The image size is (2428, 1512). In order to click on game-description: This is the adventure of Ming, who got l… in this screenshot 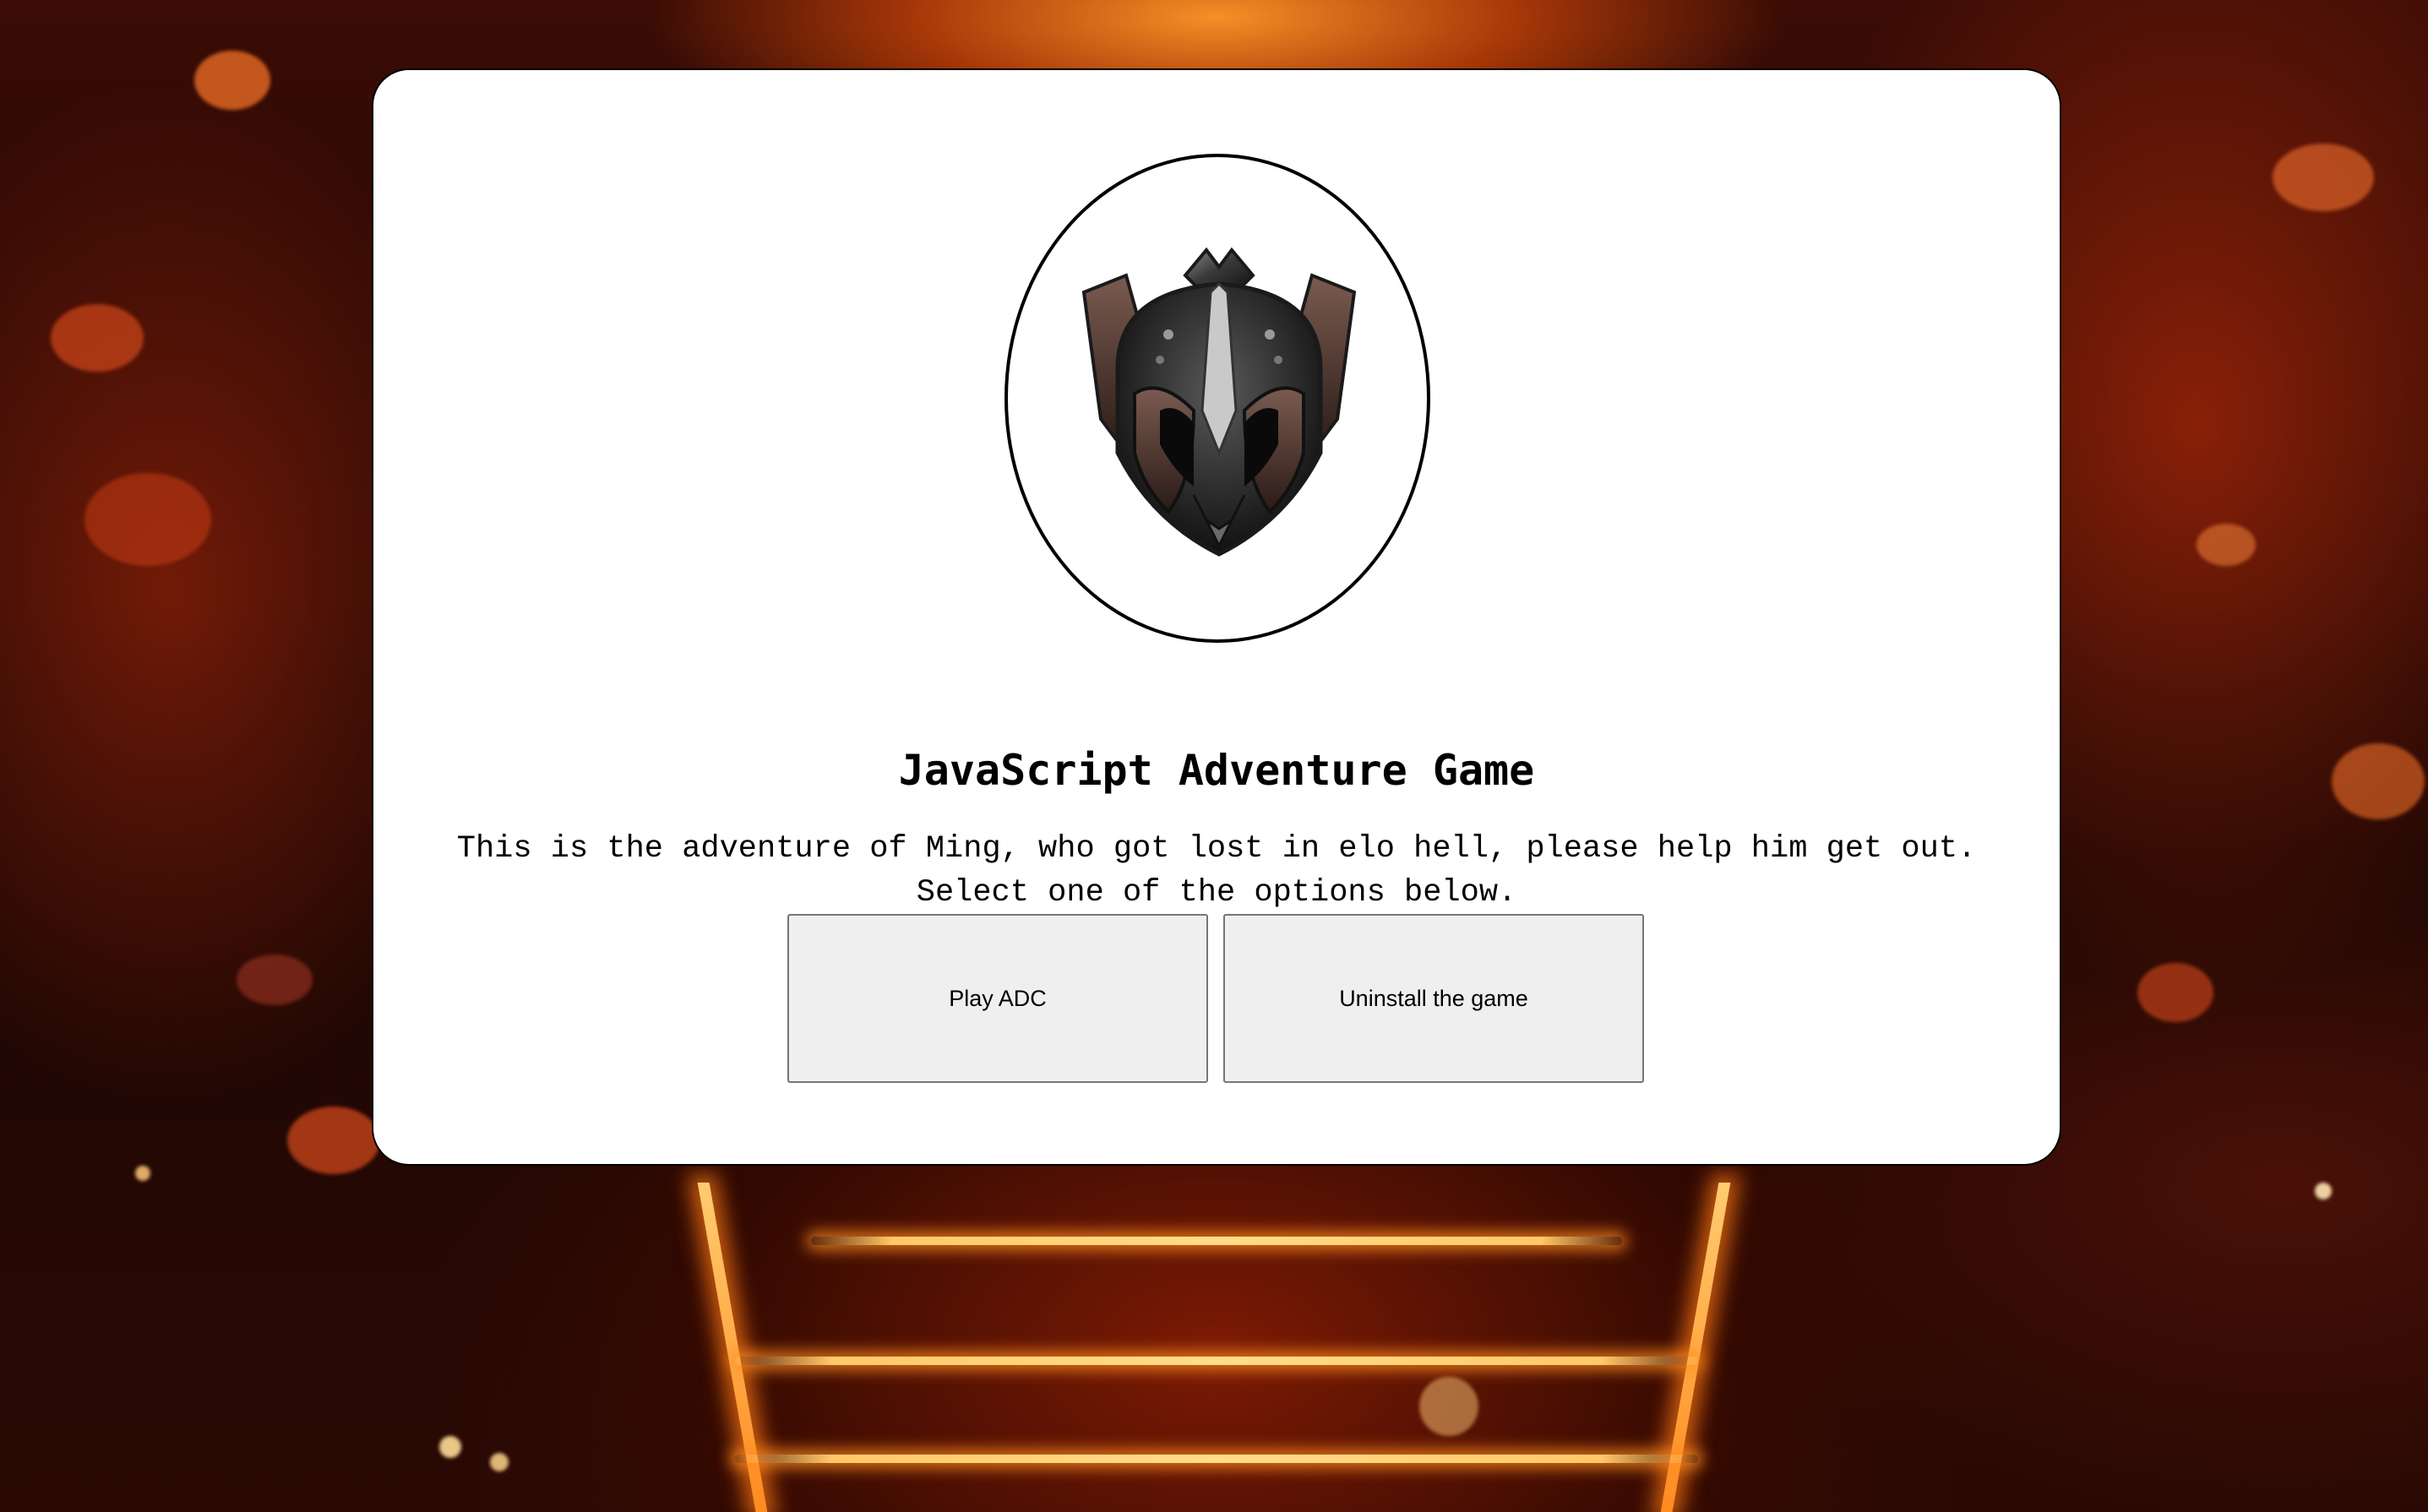, I will do `click(1216, 871)`.